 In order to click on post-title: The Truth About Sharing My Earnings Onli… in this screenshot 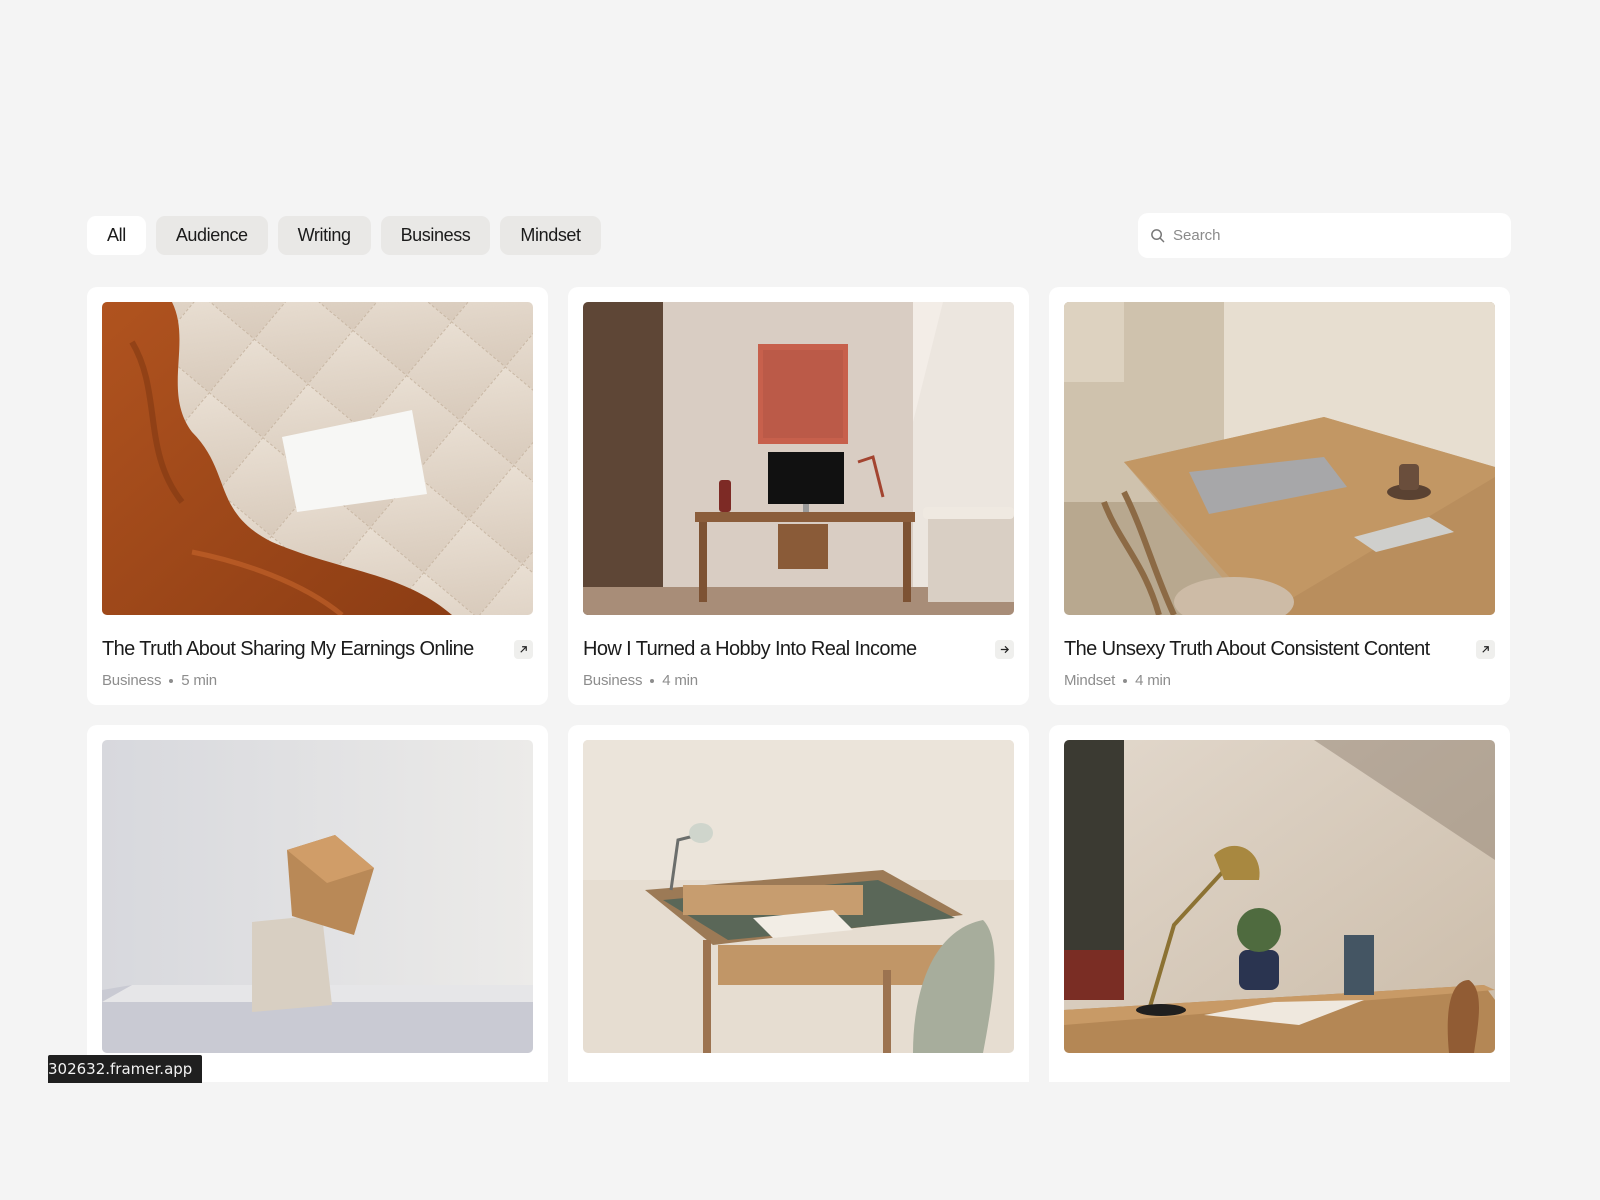, I will do `click(288, 649)`.